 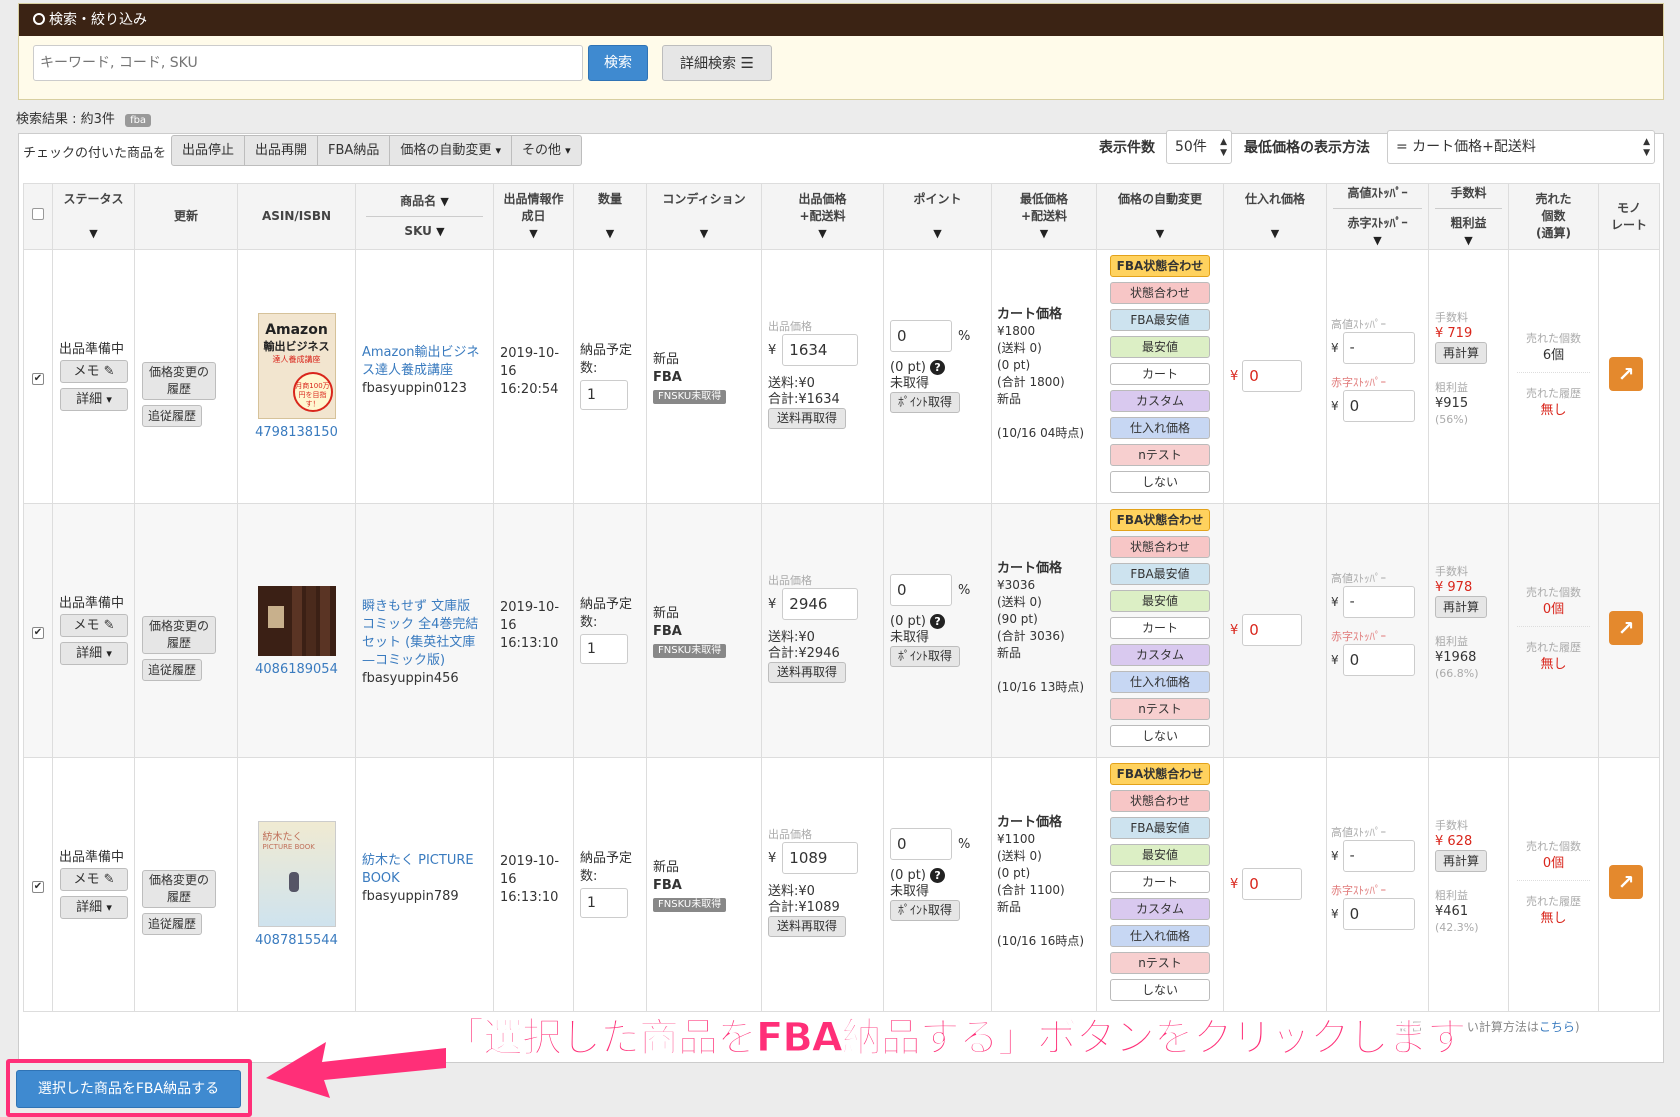 I want to click on bulk-stop-button: 出品停止, so click(x=208, y=150).